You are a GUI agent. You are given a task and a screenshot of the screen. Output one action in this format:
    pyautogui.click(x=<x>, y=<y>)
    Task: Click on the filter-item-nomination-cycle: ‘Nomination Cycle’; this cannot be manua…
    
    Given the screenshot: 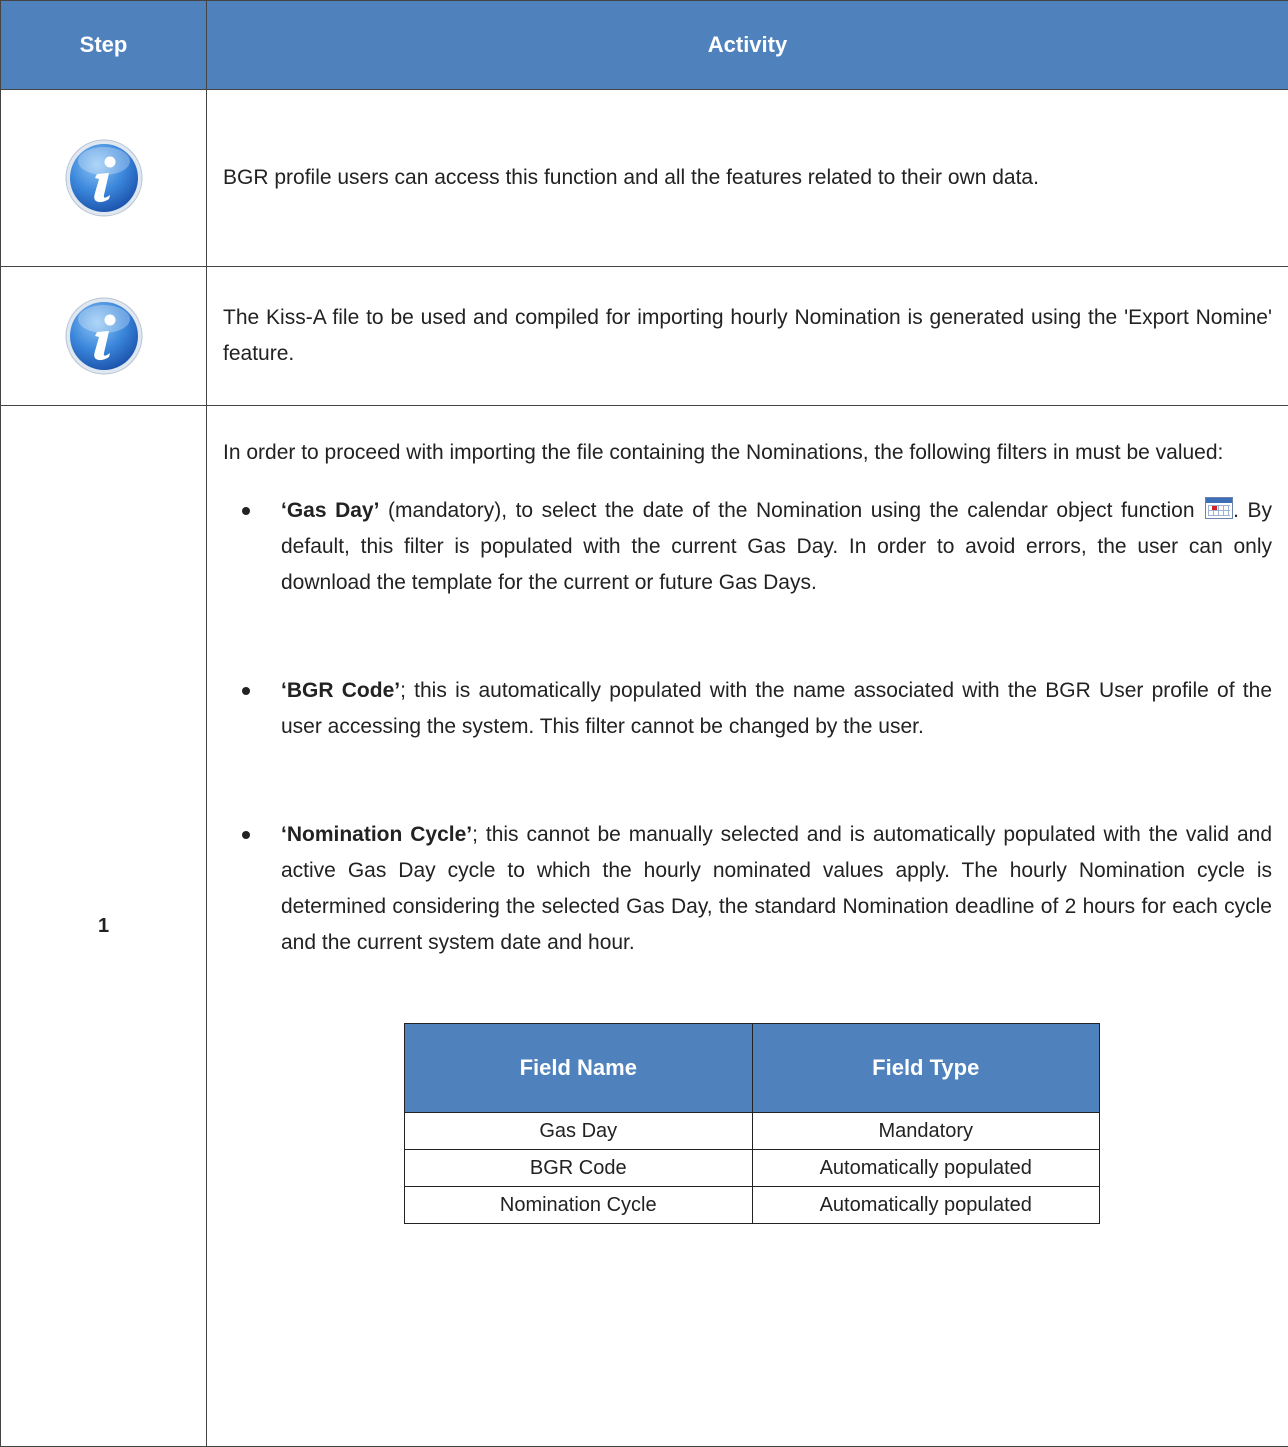 What is the action you would take?
    pyautogui.click(x=747, y=889)
    